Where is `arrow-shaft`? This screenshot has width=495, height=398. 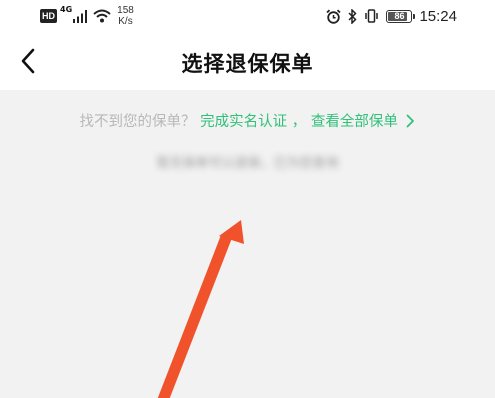
arrow-shaft is located at coordinates (194, 316).